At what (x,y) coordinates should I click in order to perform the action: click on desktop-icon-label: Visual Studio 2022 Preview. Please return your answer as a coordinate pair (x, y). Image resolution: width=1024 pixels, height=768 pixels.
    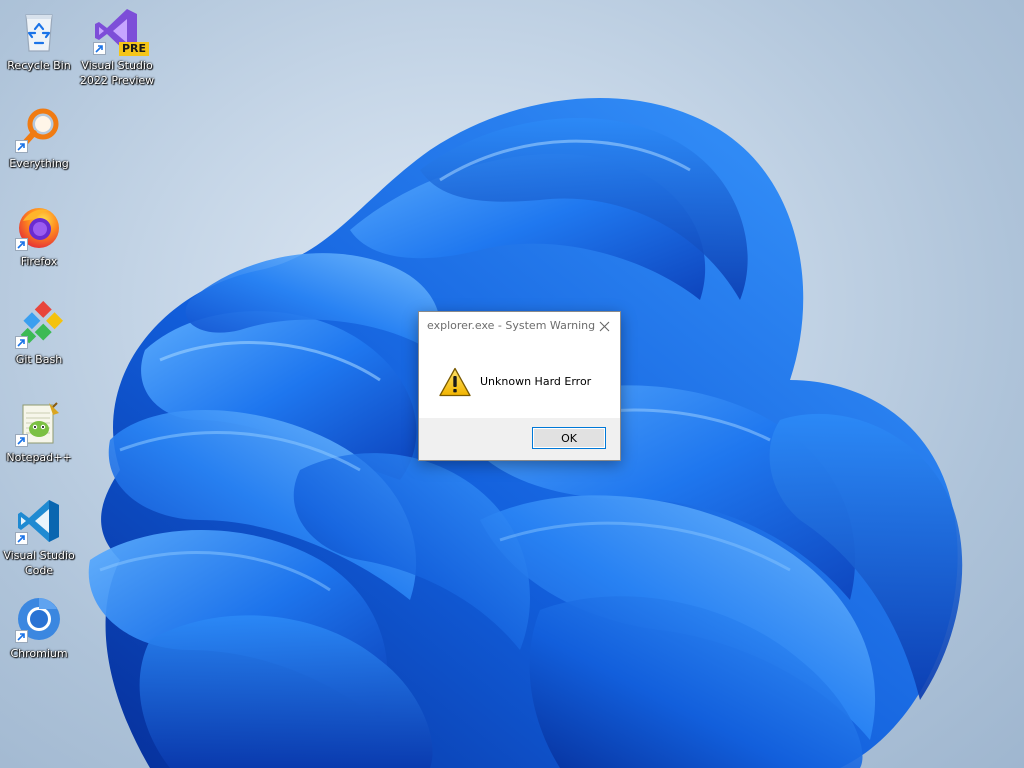
    Looking at the image, I should click on (117, 73).